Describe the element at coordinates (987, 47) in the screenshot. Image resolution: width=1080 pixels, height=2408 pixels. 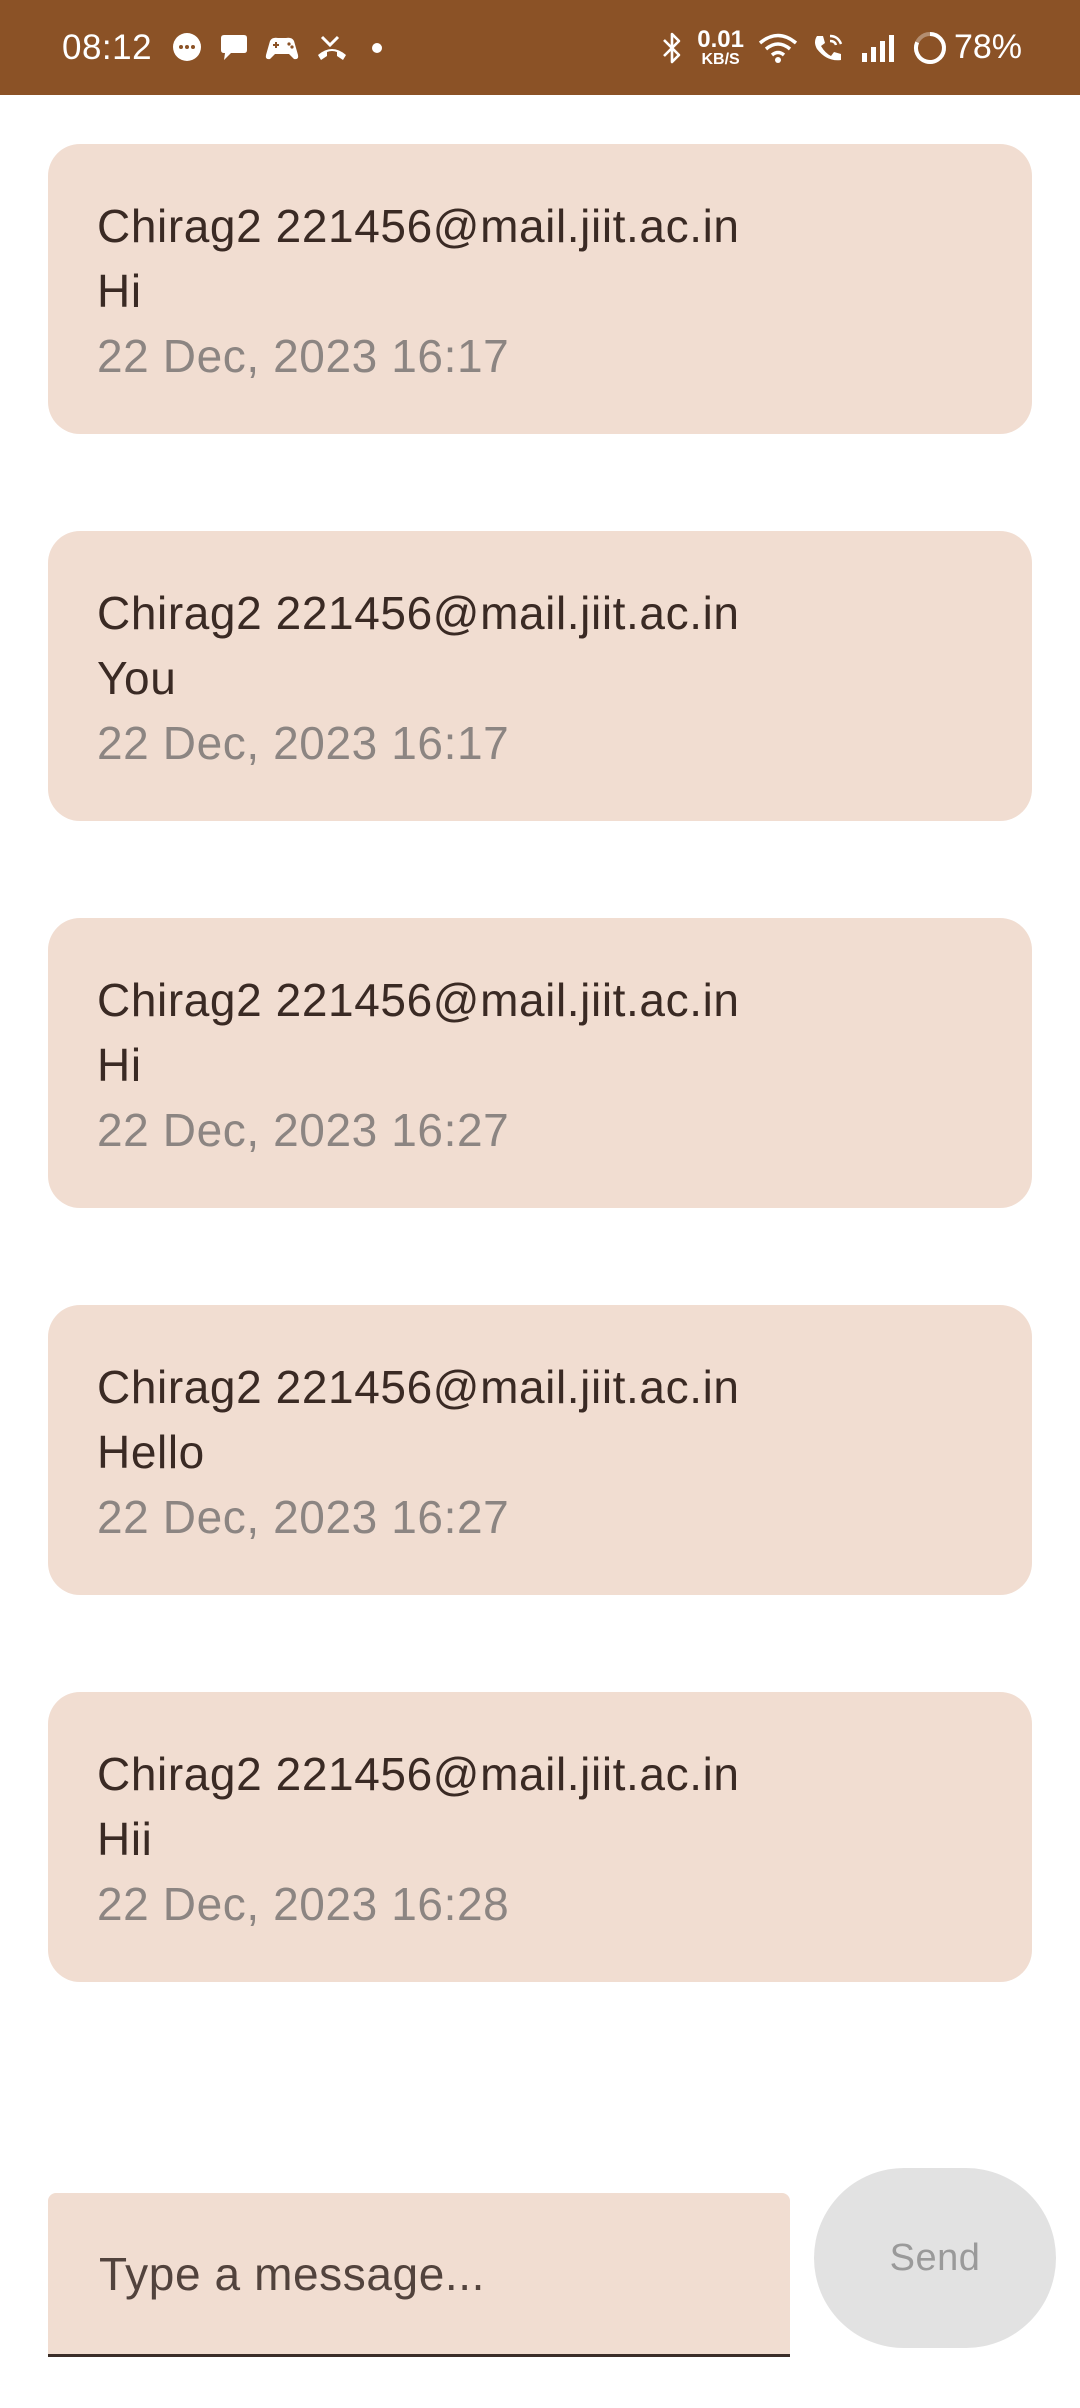
I see `battery-percentage: 78%` at that location.